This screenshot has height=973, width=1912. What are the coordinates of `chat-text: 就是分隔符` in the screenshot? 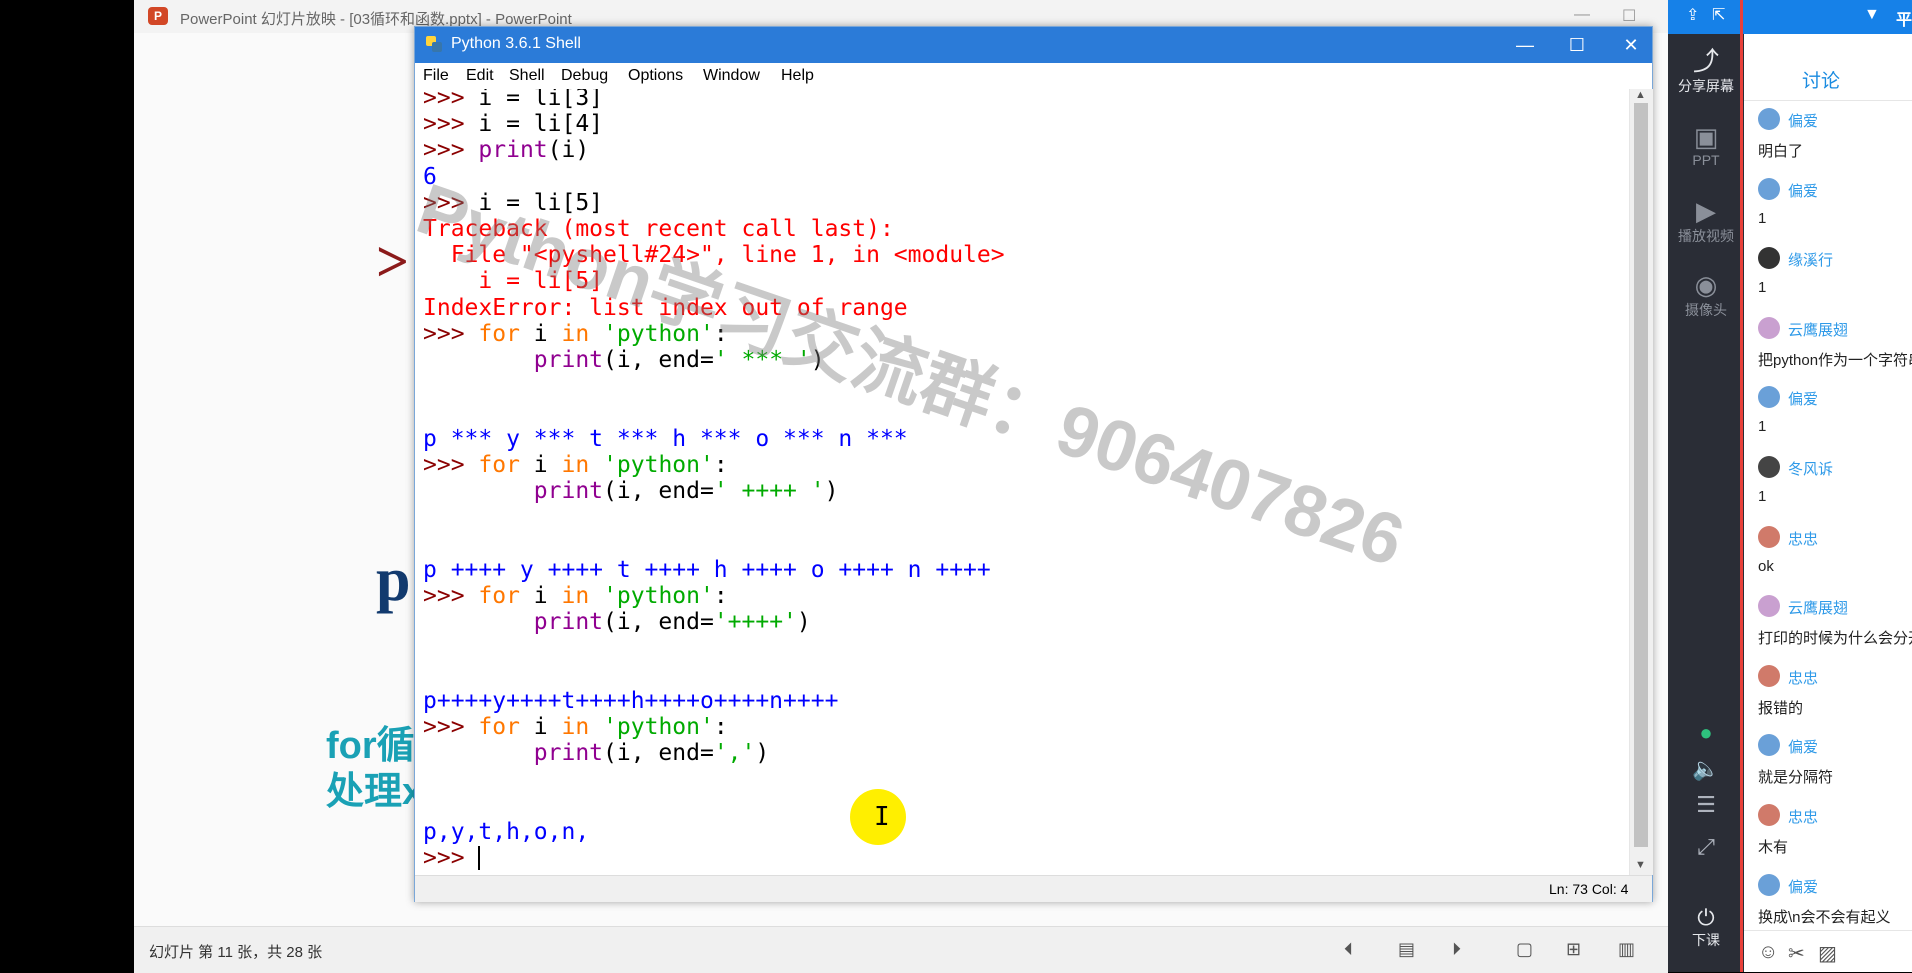 It's located at (1796, 778).